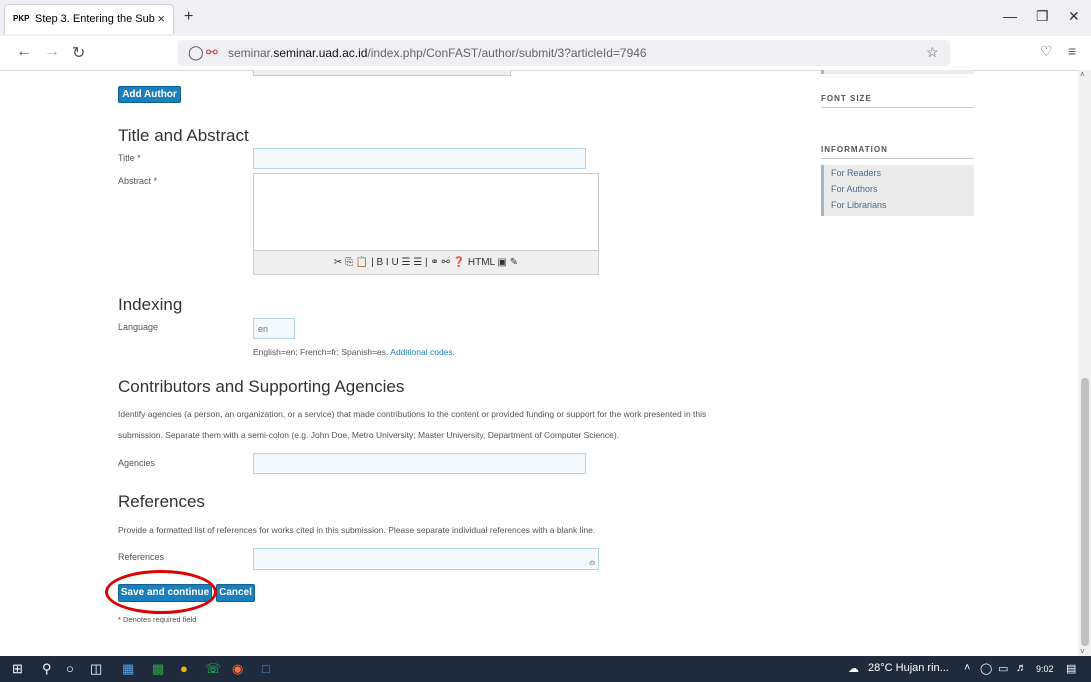  I want to click on forward-icon: →, so click(52, 52).